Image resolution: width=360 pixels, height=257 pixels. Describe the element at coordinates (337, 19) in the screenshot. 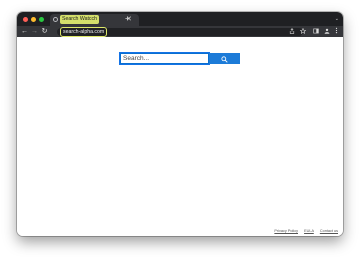

I see `tab-search-chevron-icon: ⌄` at that location.